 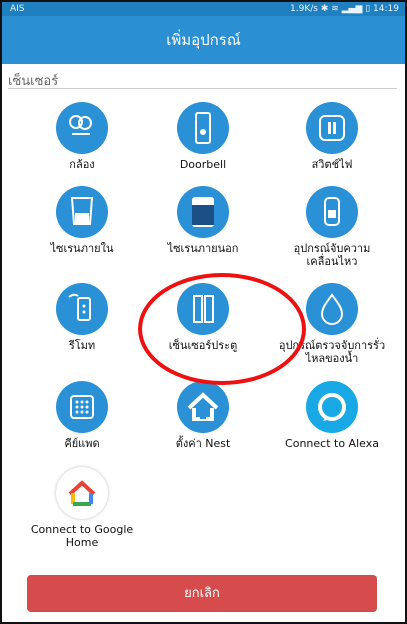 What do you see at coordinates (332, 443) in the screenshot?
I see `tile-label: Connect to Alexa` at bounding box center [332, 443].